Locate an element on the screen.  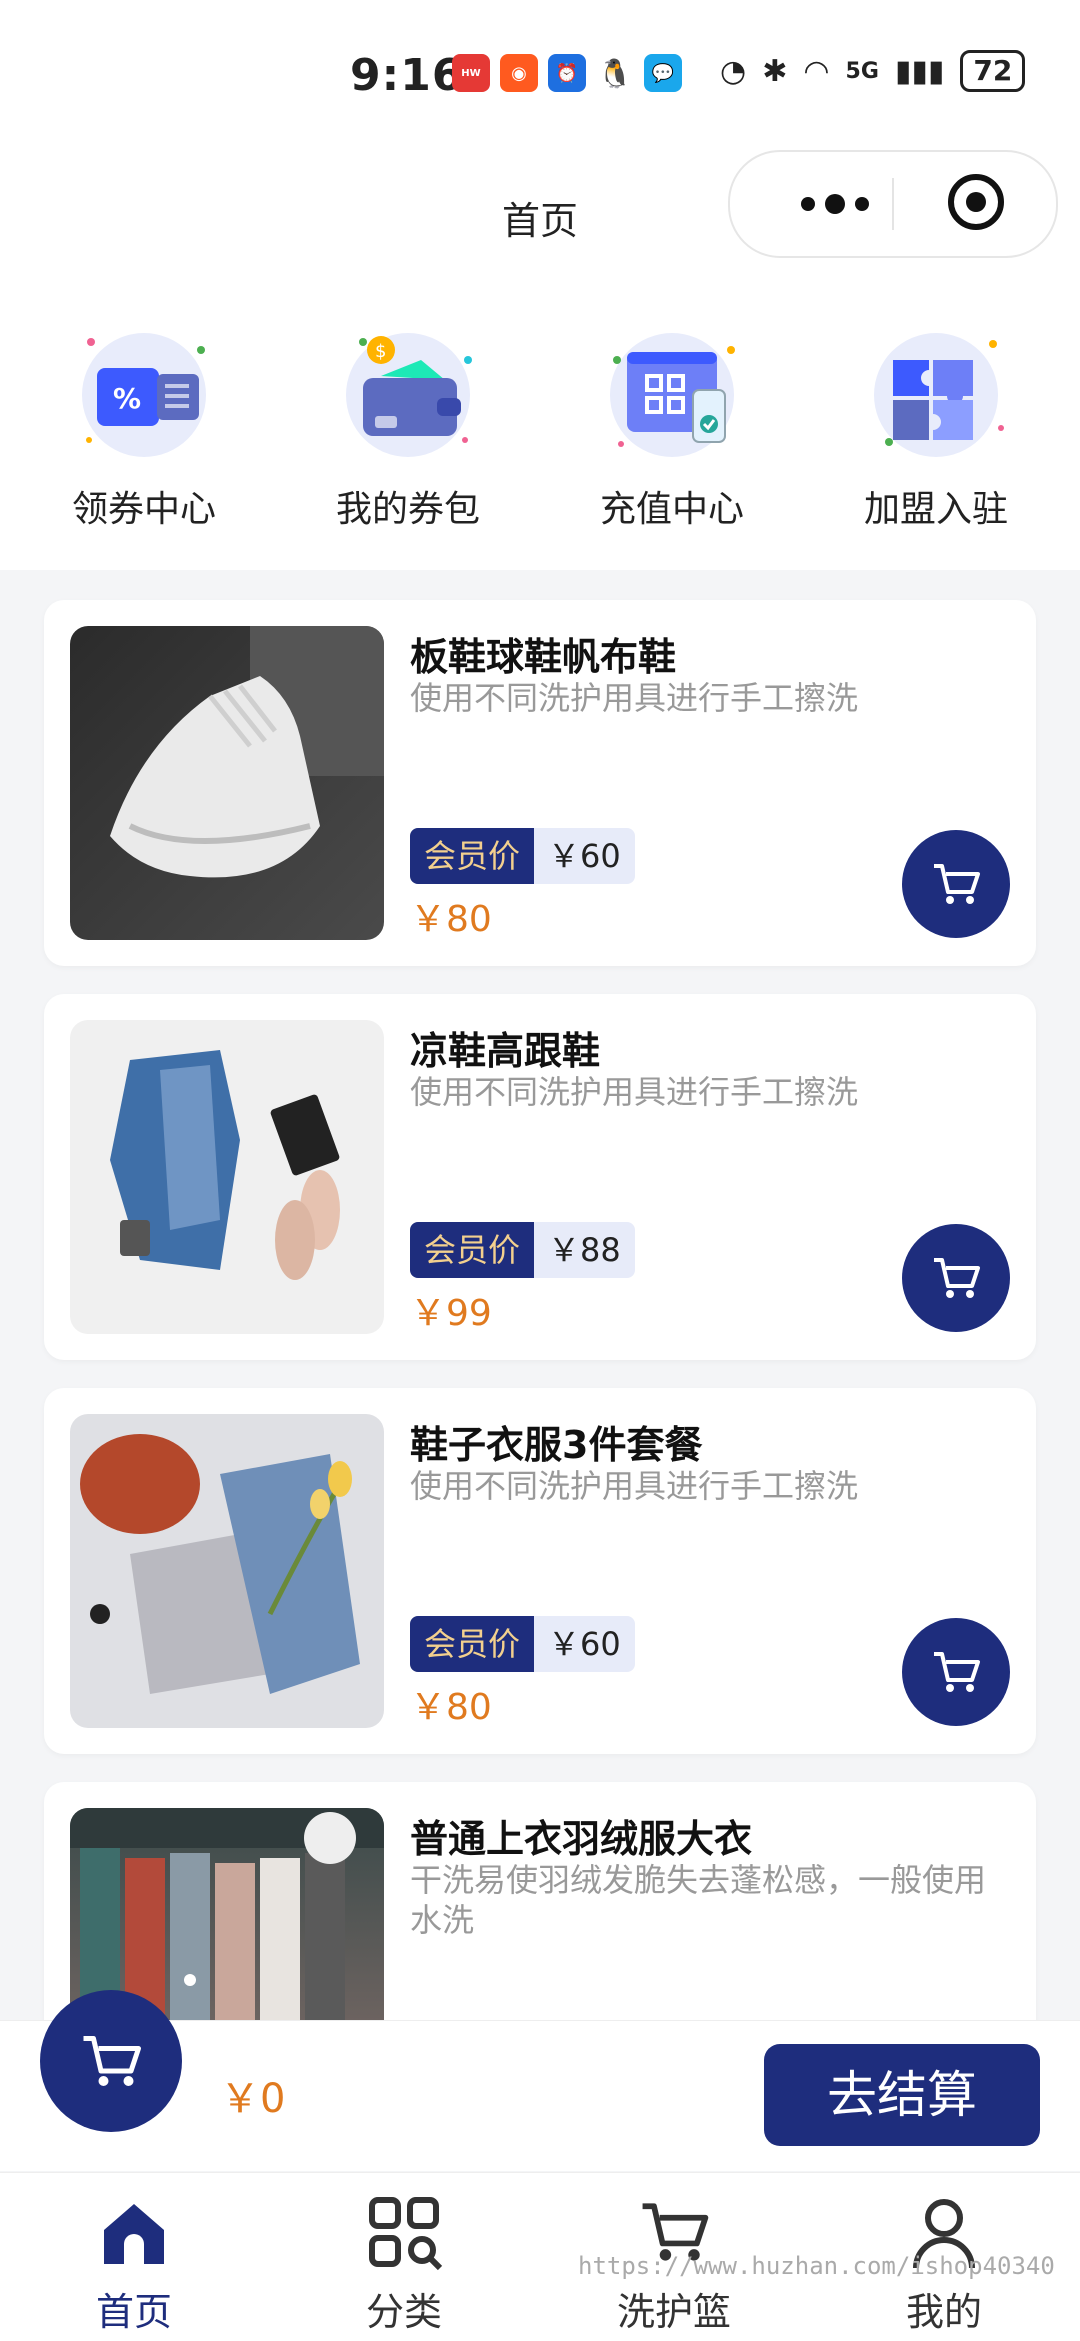
miniprogram-capsule is located at coordinates (893, 204).